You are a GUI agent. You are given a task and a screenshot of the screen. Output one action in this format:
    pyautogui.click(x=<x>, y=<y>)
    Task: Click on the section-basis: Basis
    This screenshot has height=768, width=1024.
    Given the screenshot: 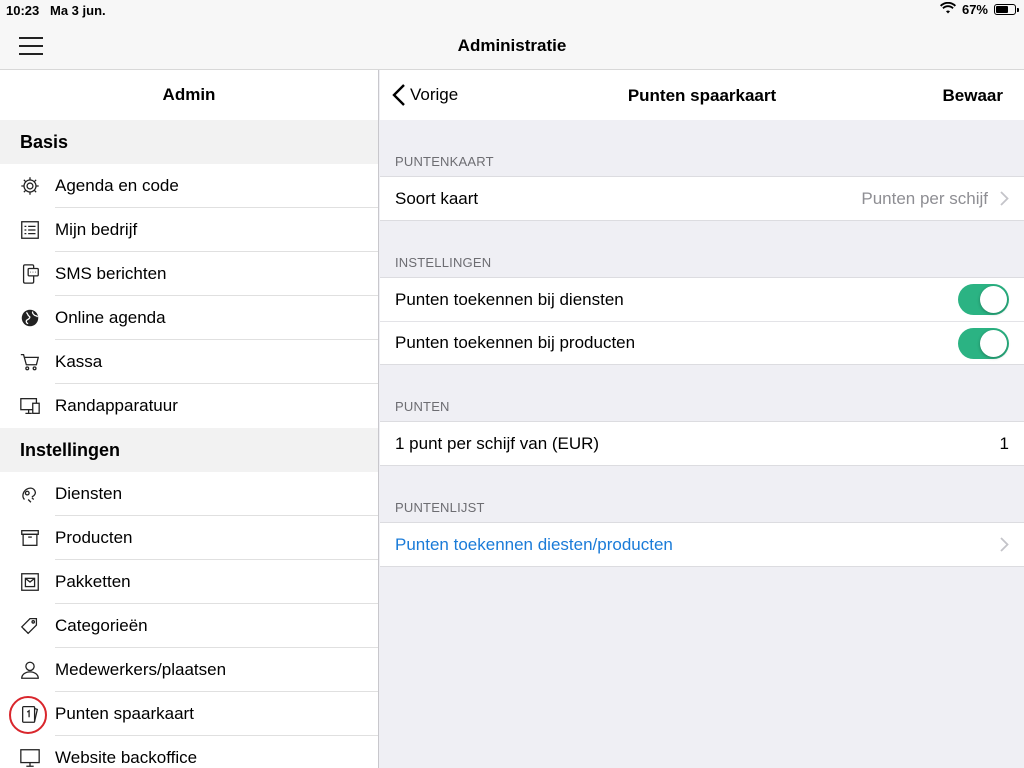 What is the action you would take?
    pyautogui.click(x=189, y=142)
    